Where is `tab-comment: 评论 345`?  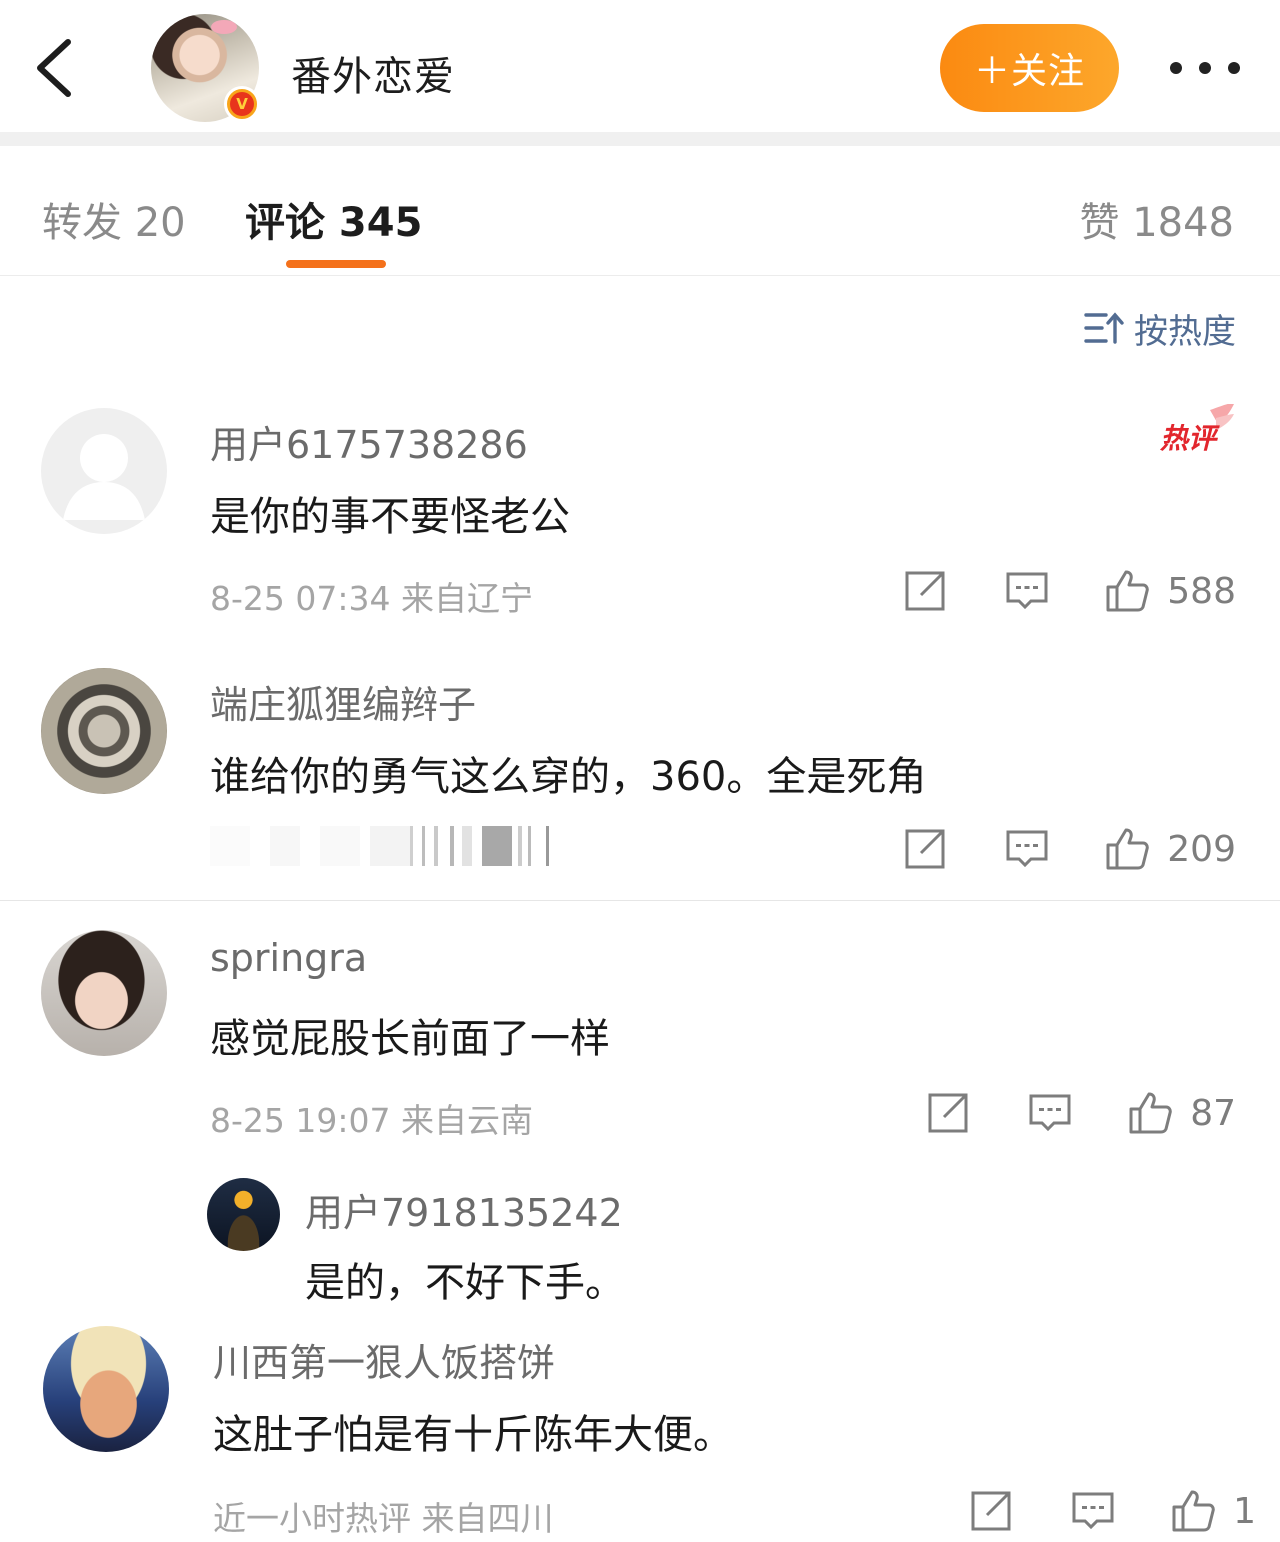 tab-comment: 评论 345 is located at coordinates (333, 219).